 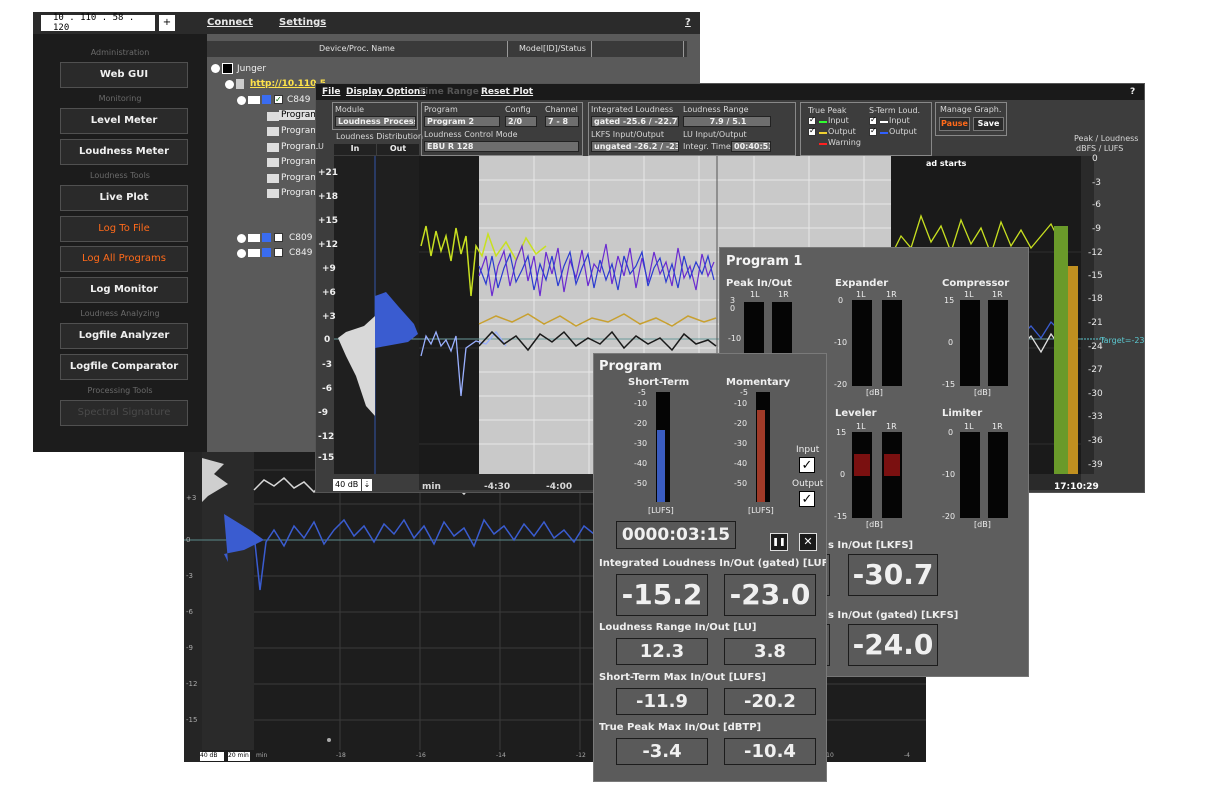 What do you see at coordinates (462, 121) in the screenshot?
I see `program-value: Program 2` at bounding box center [462, 121].